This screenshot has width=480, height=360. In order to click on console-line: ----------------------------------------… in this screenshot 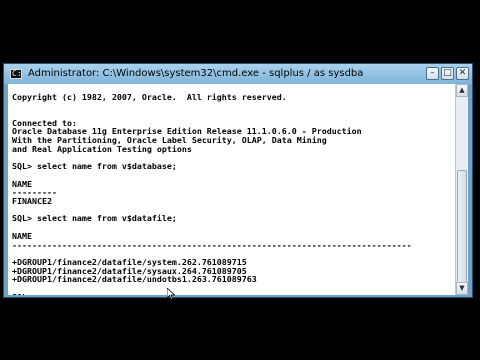, I will do `click(212, 244)`.